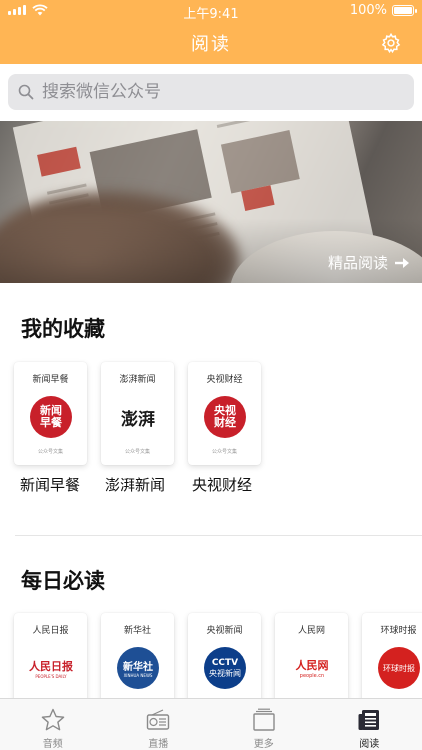 The width and height of the screenshot is (422, 750). I want to click on section-divider, so click(218, 535).